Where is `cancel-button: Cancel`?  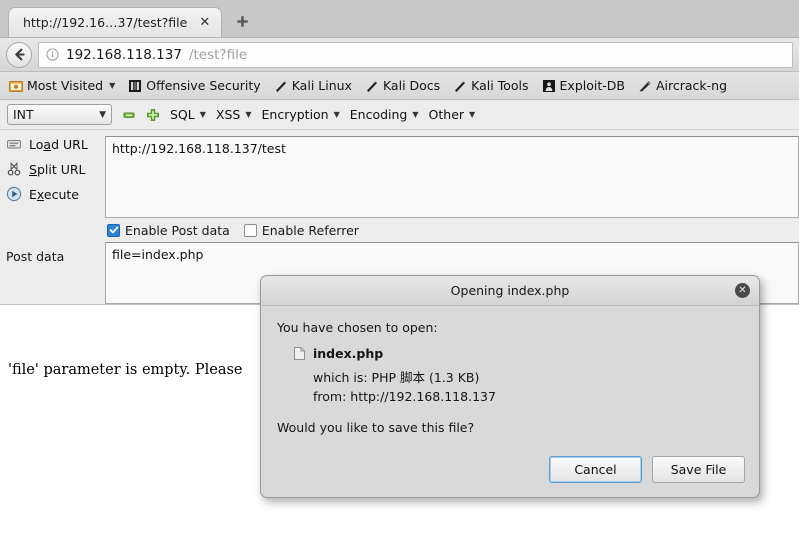
cancel-button: Cancel is located at coordinates (595, 469).